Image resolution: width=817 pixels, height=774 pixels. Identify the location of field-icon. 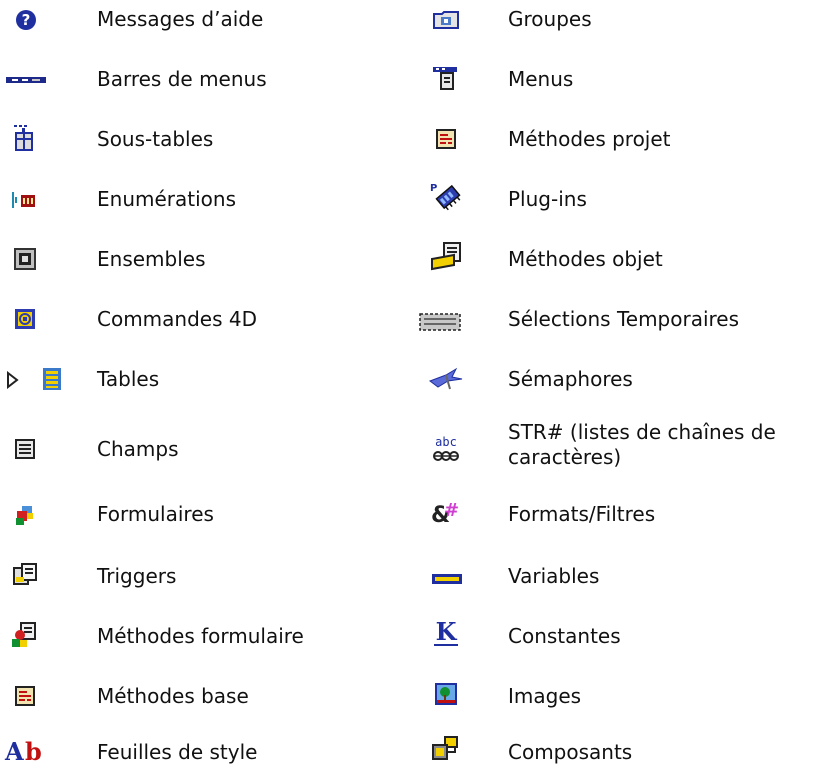
(25, 449).